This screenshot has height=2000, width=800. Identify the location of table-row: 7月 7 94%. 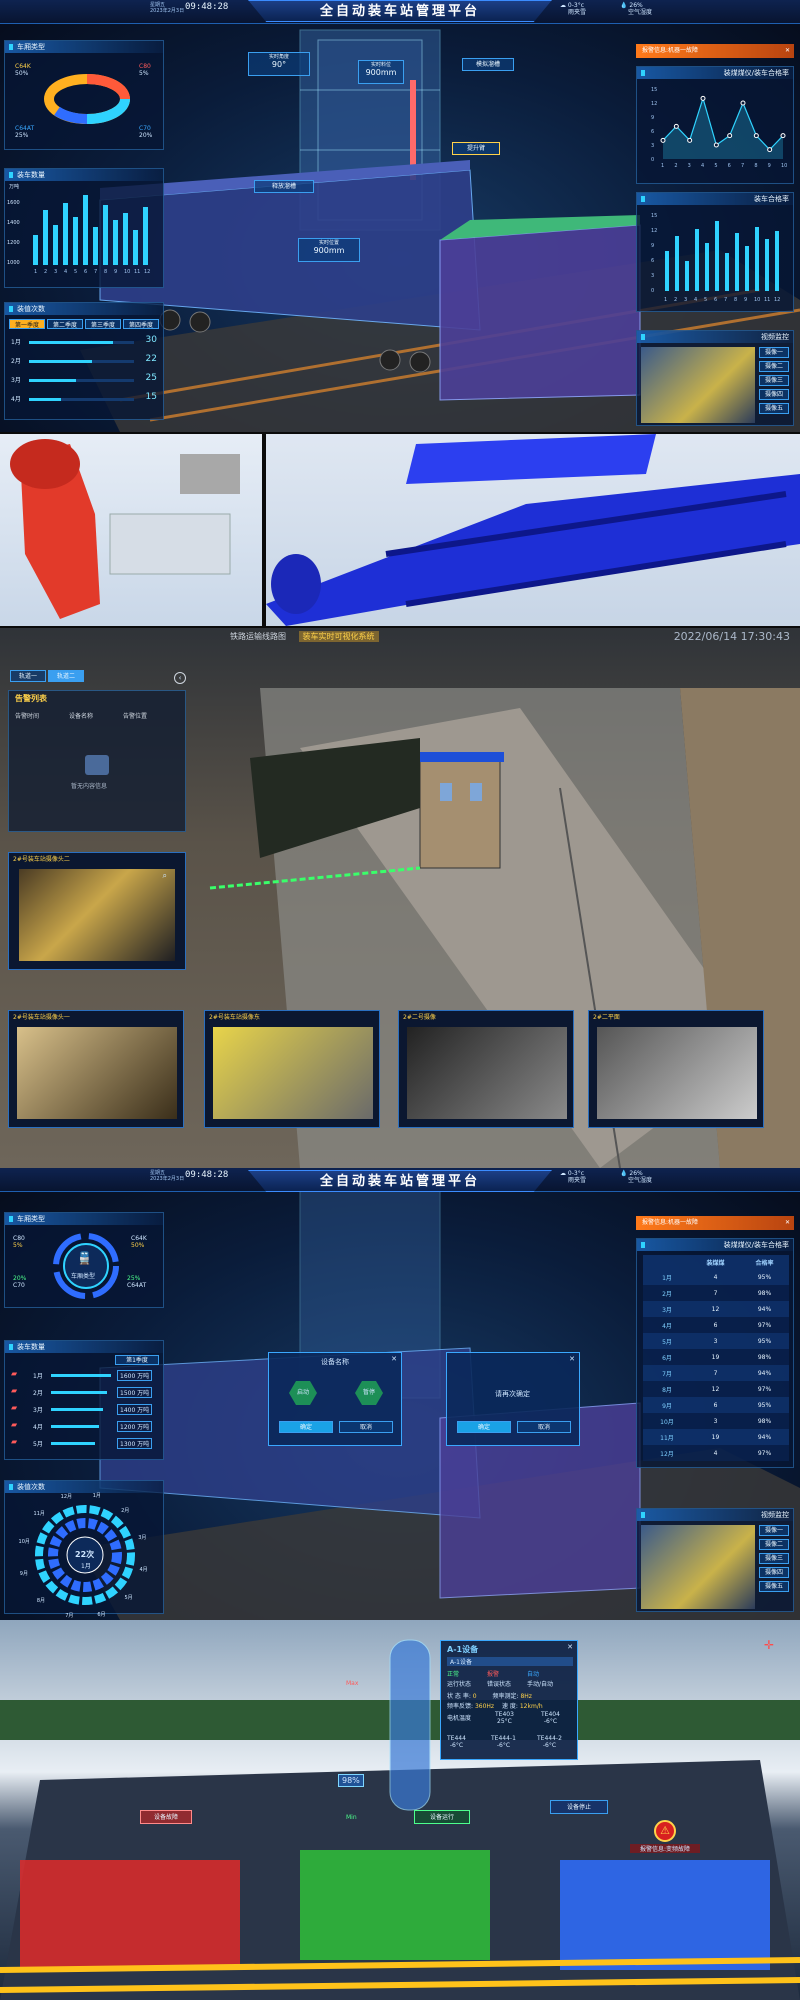
(716, 1373).